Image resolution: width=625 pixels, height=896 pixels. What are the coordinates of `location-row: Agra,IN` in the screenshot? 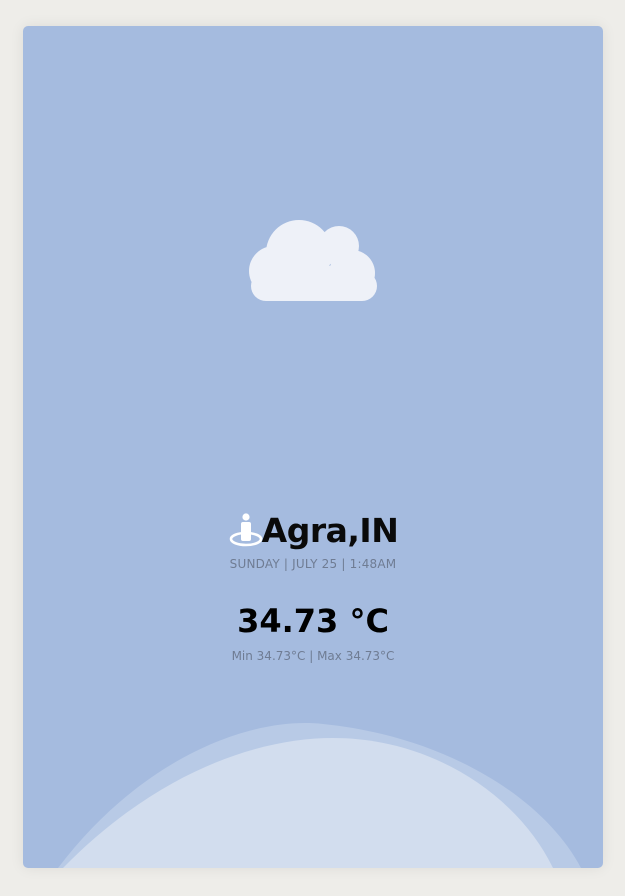 It's located at (313, 530).